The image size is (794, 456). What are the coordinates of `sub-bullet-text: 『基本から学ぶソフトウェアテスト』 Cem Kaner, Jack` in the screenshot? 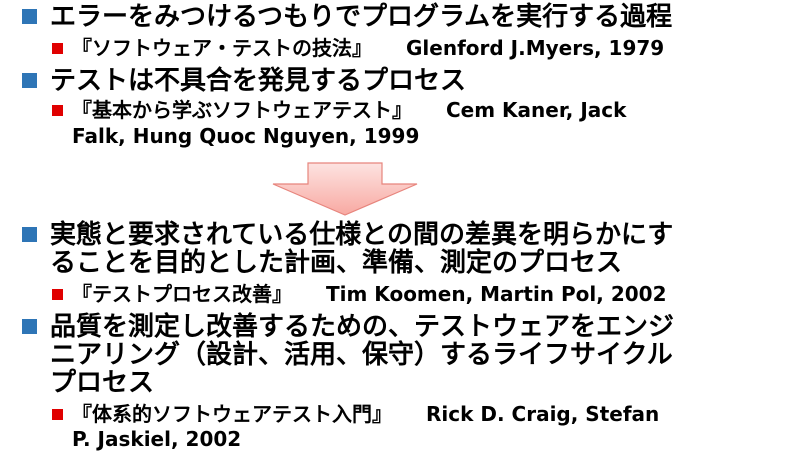 It's located at (349, 110).